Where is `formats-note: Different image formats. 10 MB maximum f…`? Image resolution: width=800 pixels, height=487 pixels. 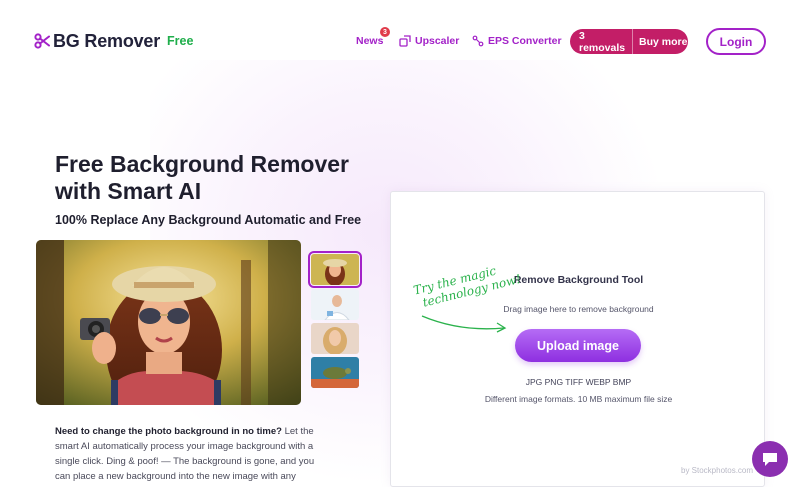
formats-note: Different image formats. 10 MB maximum f… is located at coordinates (578, 399).